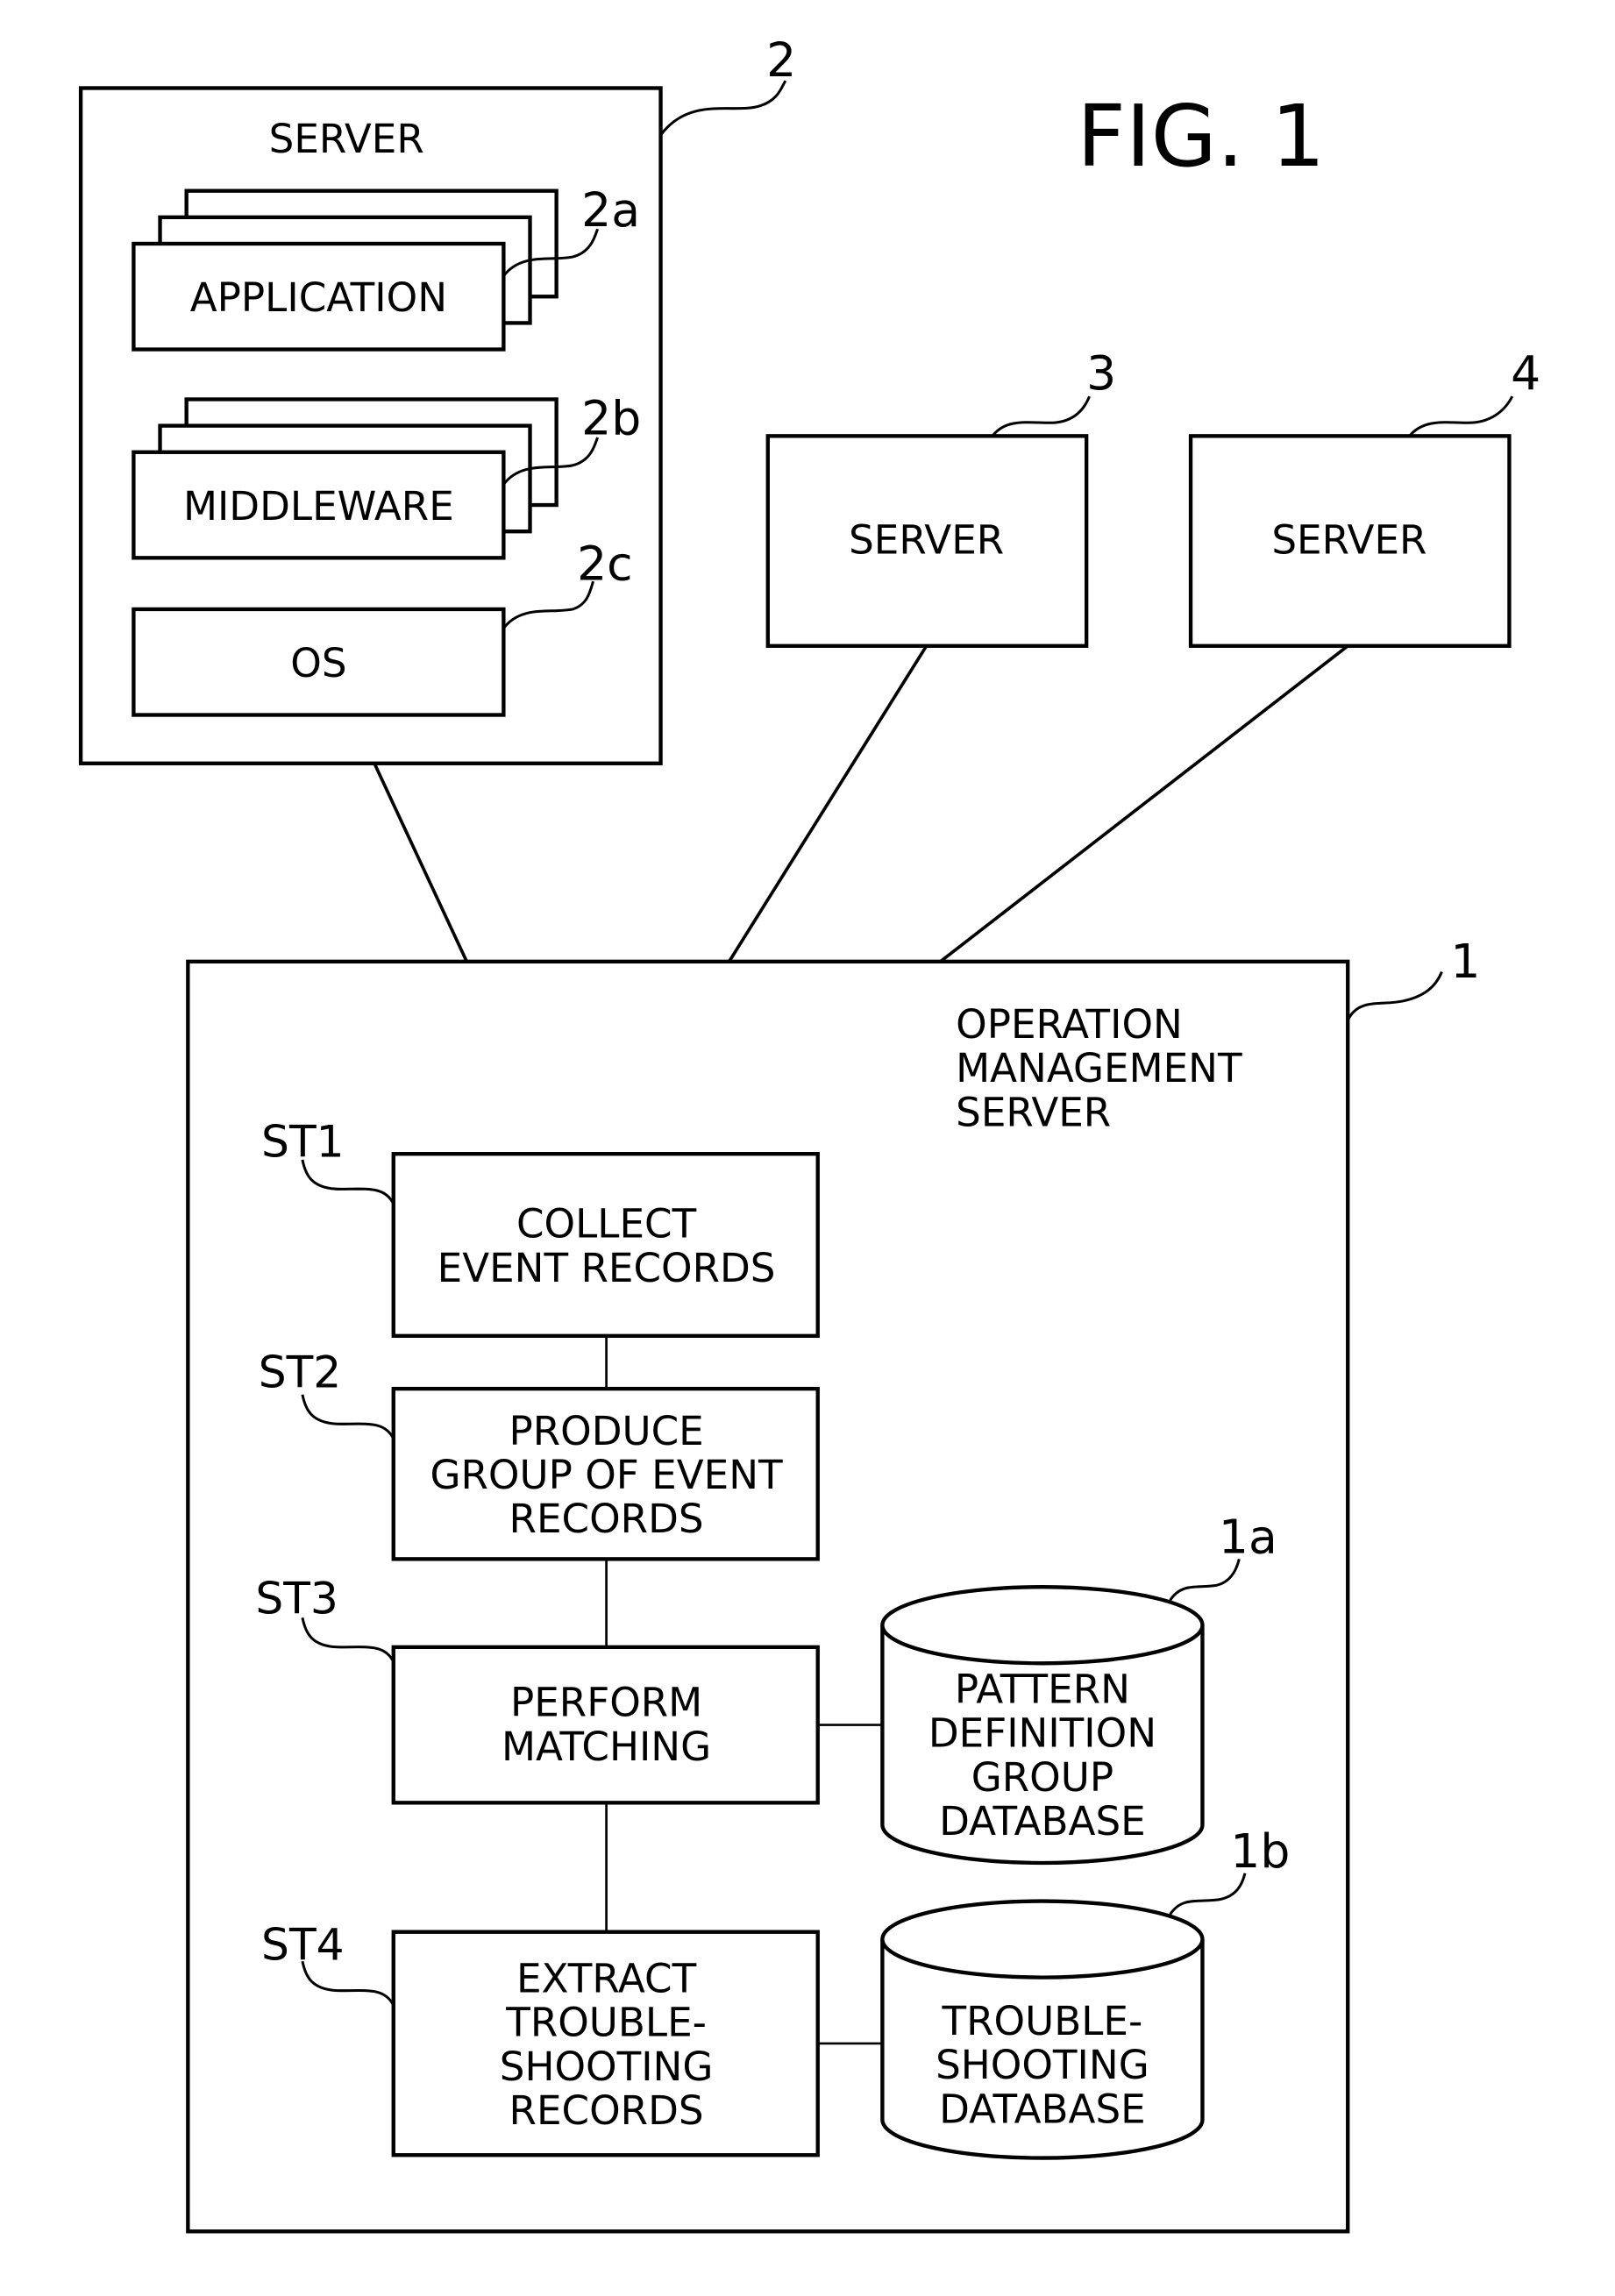  I want to click on st4-line-1: EXTRACT, so click(606, 1978).